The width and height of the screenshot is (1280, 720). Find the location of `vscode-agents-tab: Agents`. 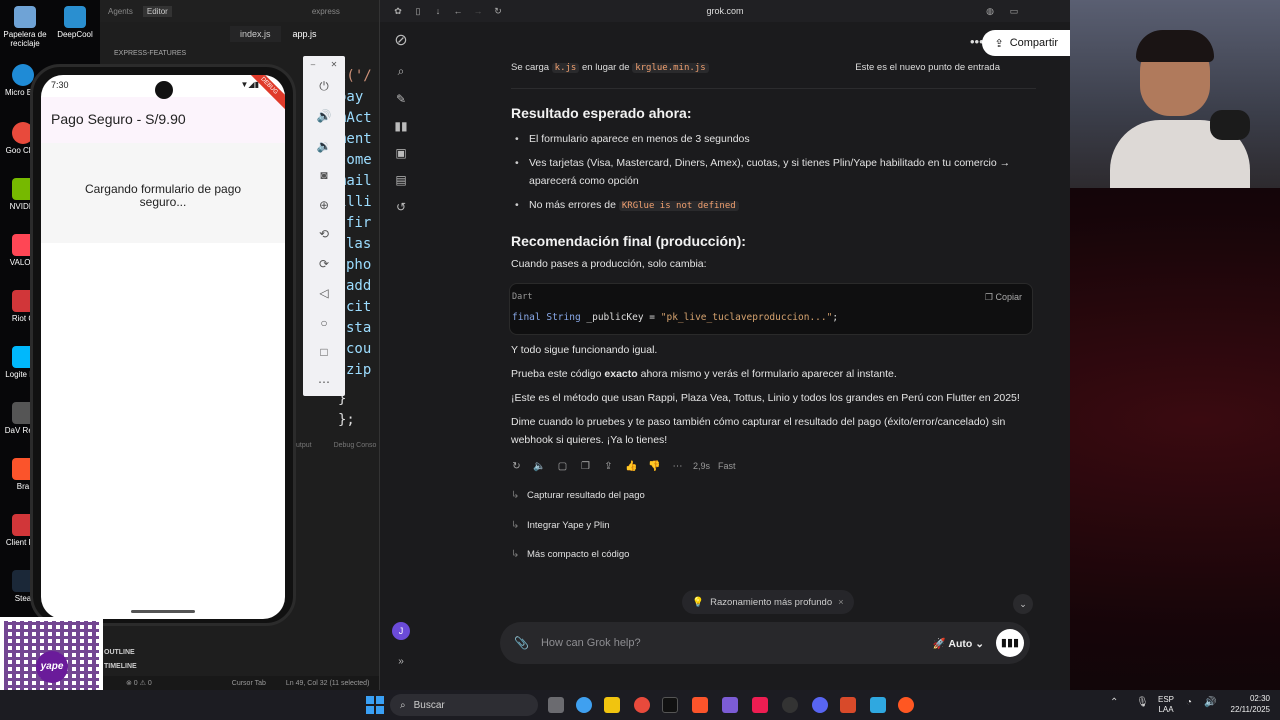

vscode-agents-tab: Agents is located at coordinates (120, 11).